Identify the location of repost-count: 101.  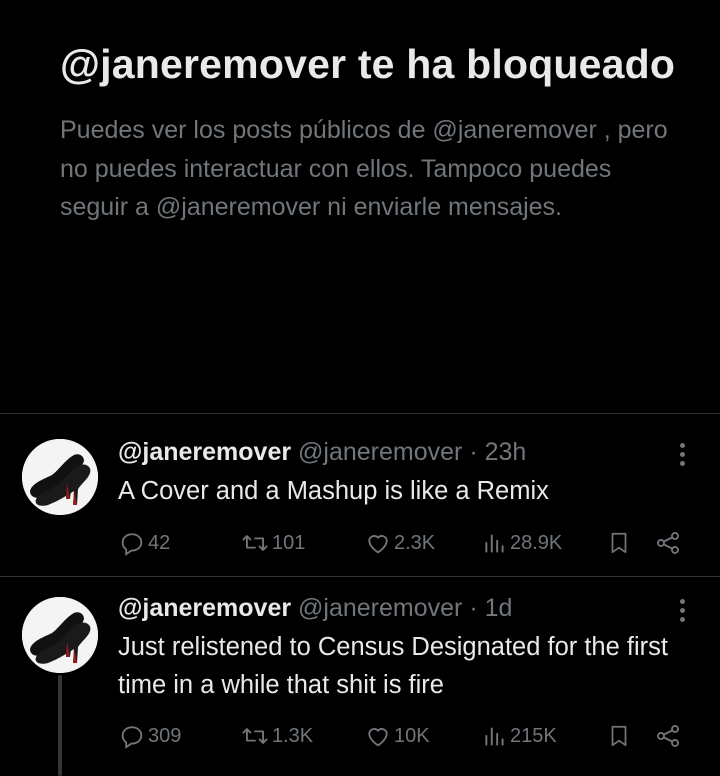
(289, 542).